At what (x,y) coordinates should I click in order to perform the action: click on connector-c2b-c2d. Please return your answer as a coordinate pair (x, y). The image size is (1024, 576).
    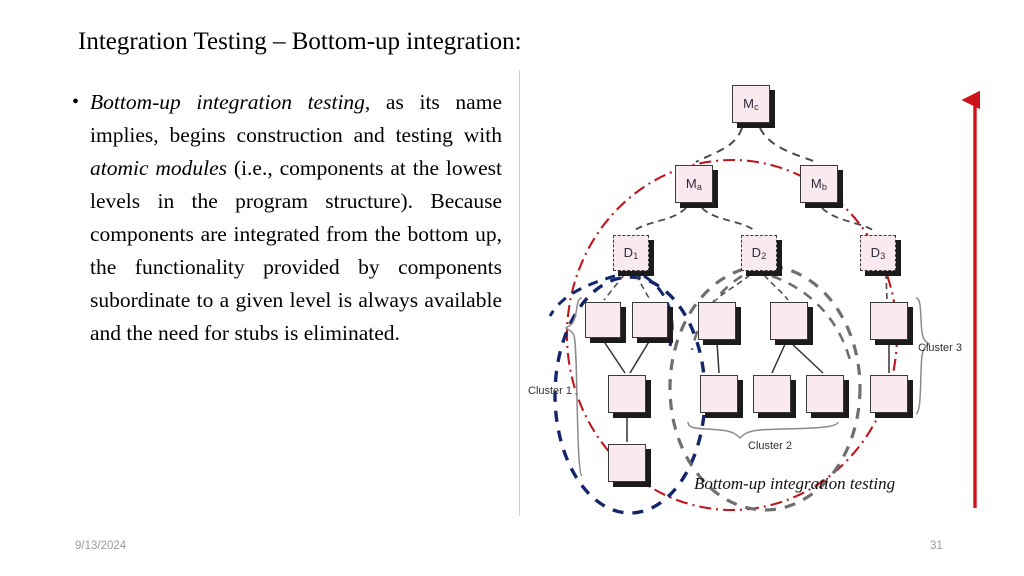
    Looking at the image, I should click on (779, 357).